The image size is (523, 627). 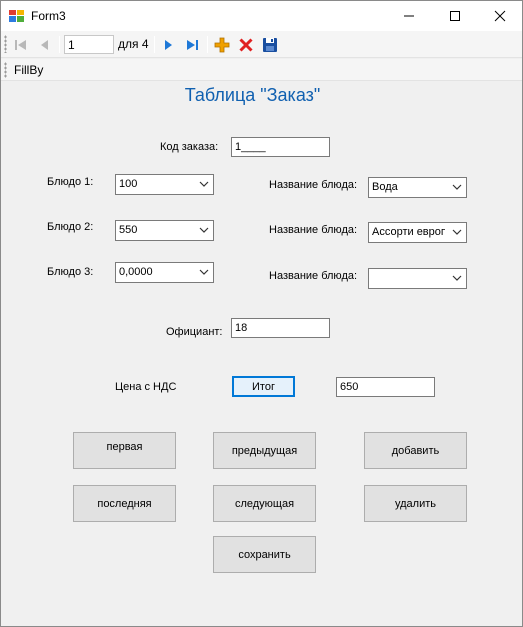 What do you see at coordinates (164, 184) in the screenshot?
I see `dish1-select: 100` at bounding box center [164, 184].